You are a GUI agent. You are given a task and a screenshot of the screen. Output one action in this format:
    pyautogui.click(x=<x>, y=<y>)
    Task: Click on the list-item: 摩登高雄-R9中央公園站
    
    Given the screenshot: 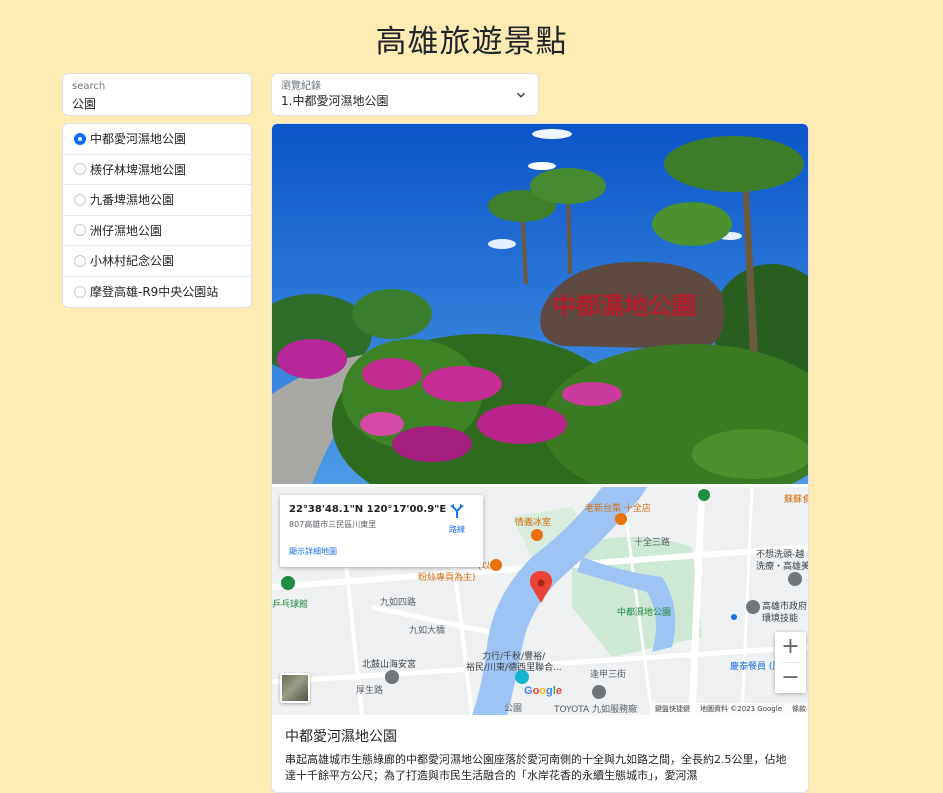 What is the action you would take?
    pyautogui.click(x=157, y=292)
    